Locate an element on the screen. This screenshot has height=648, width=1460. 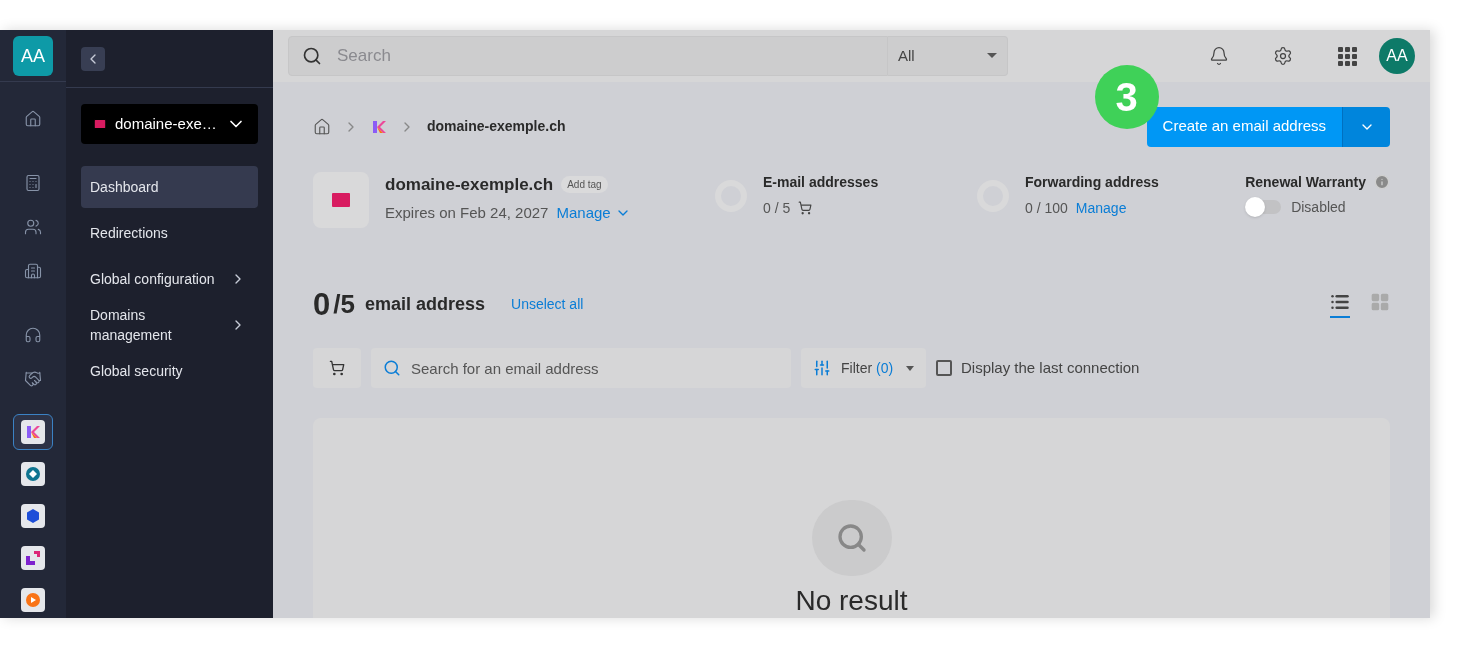
user-avatar: AA is located at coordinates (1397, 55).